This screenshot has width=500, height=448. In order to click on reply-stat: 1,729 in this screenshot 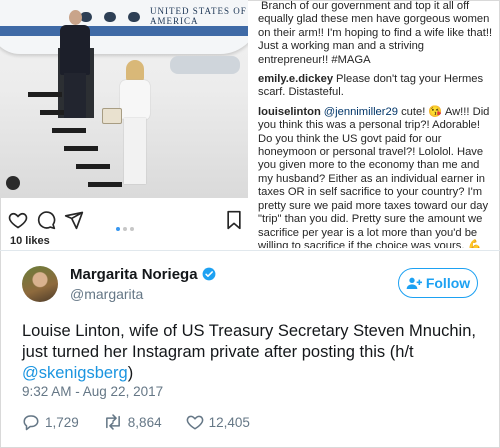, I will do `click(50, 422)`.